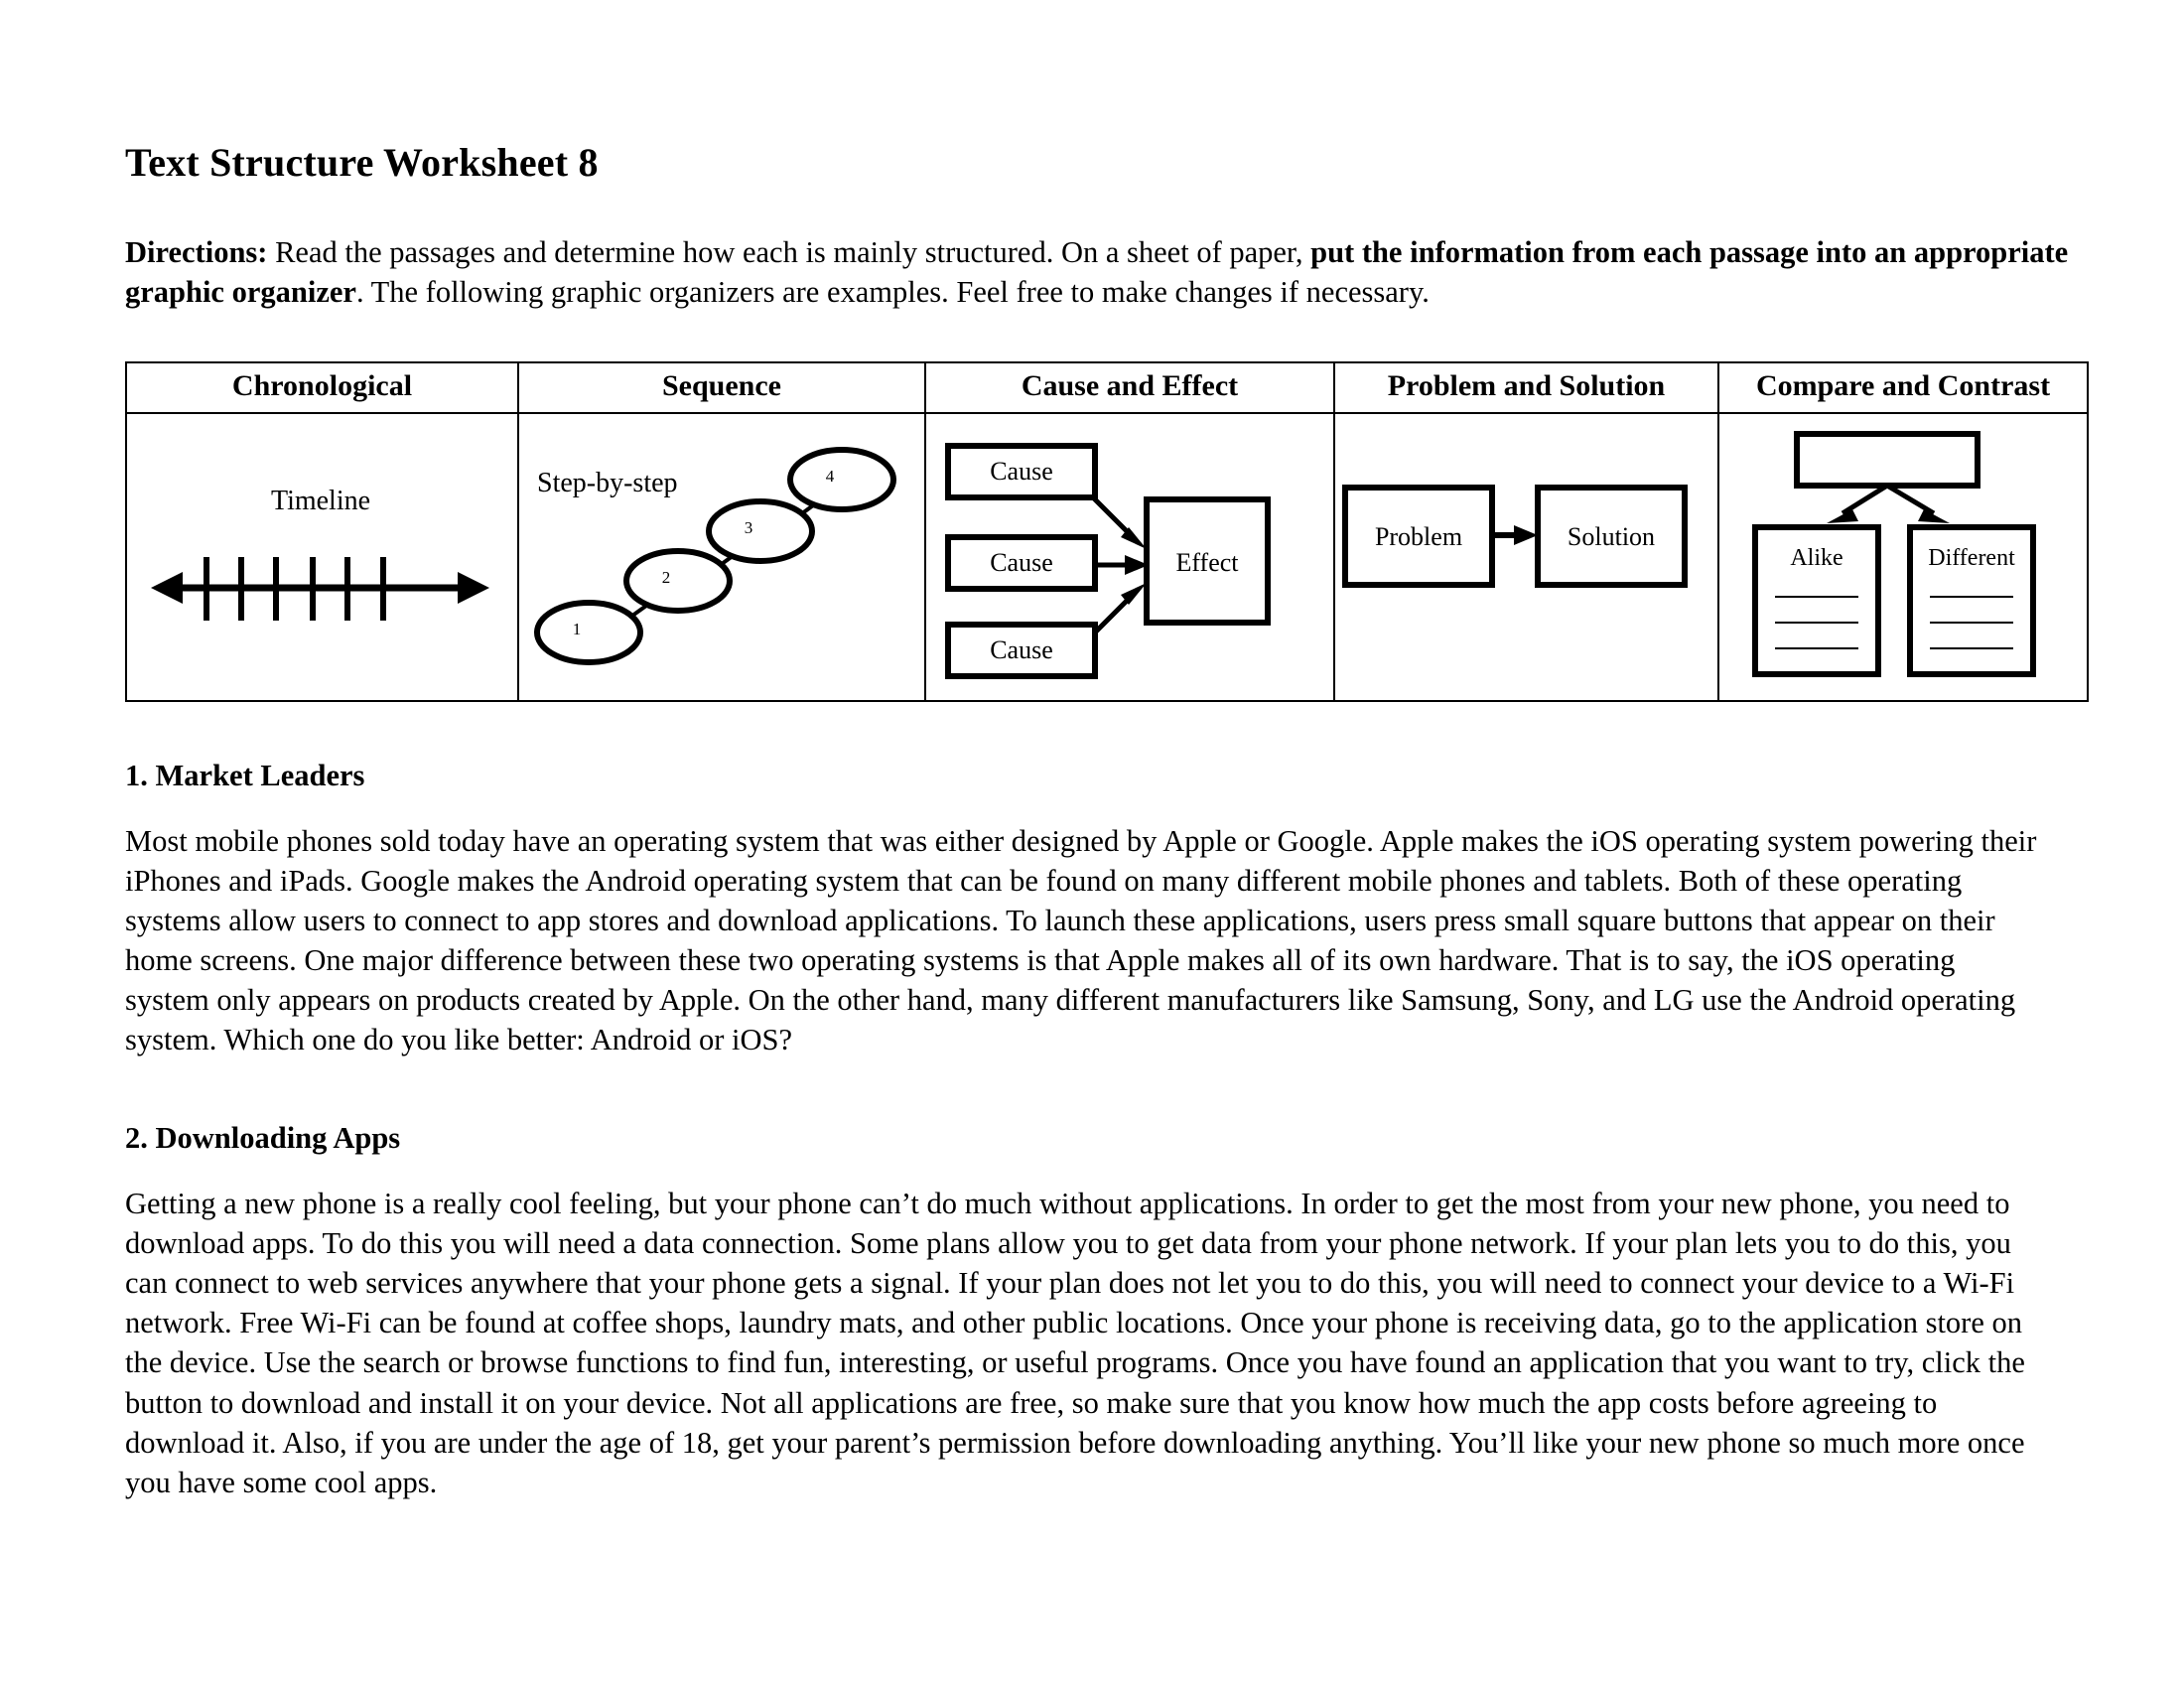  Describe the element at coordinates (362, 162) in the screenshot. I see `page-title: Text Structure Worksheet 8` at that location.